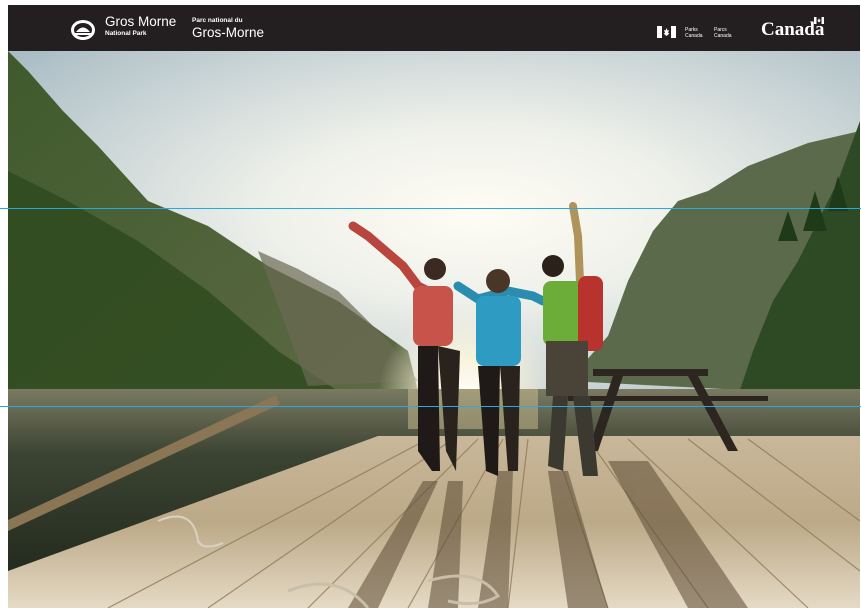  Describe the element at coordinates (723, 33) in the screenshot. I see `agency-name-fr: Parcs Canada` at that location.